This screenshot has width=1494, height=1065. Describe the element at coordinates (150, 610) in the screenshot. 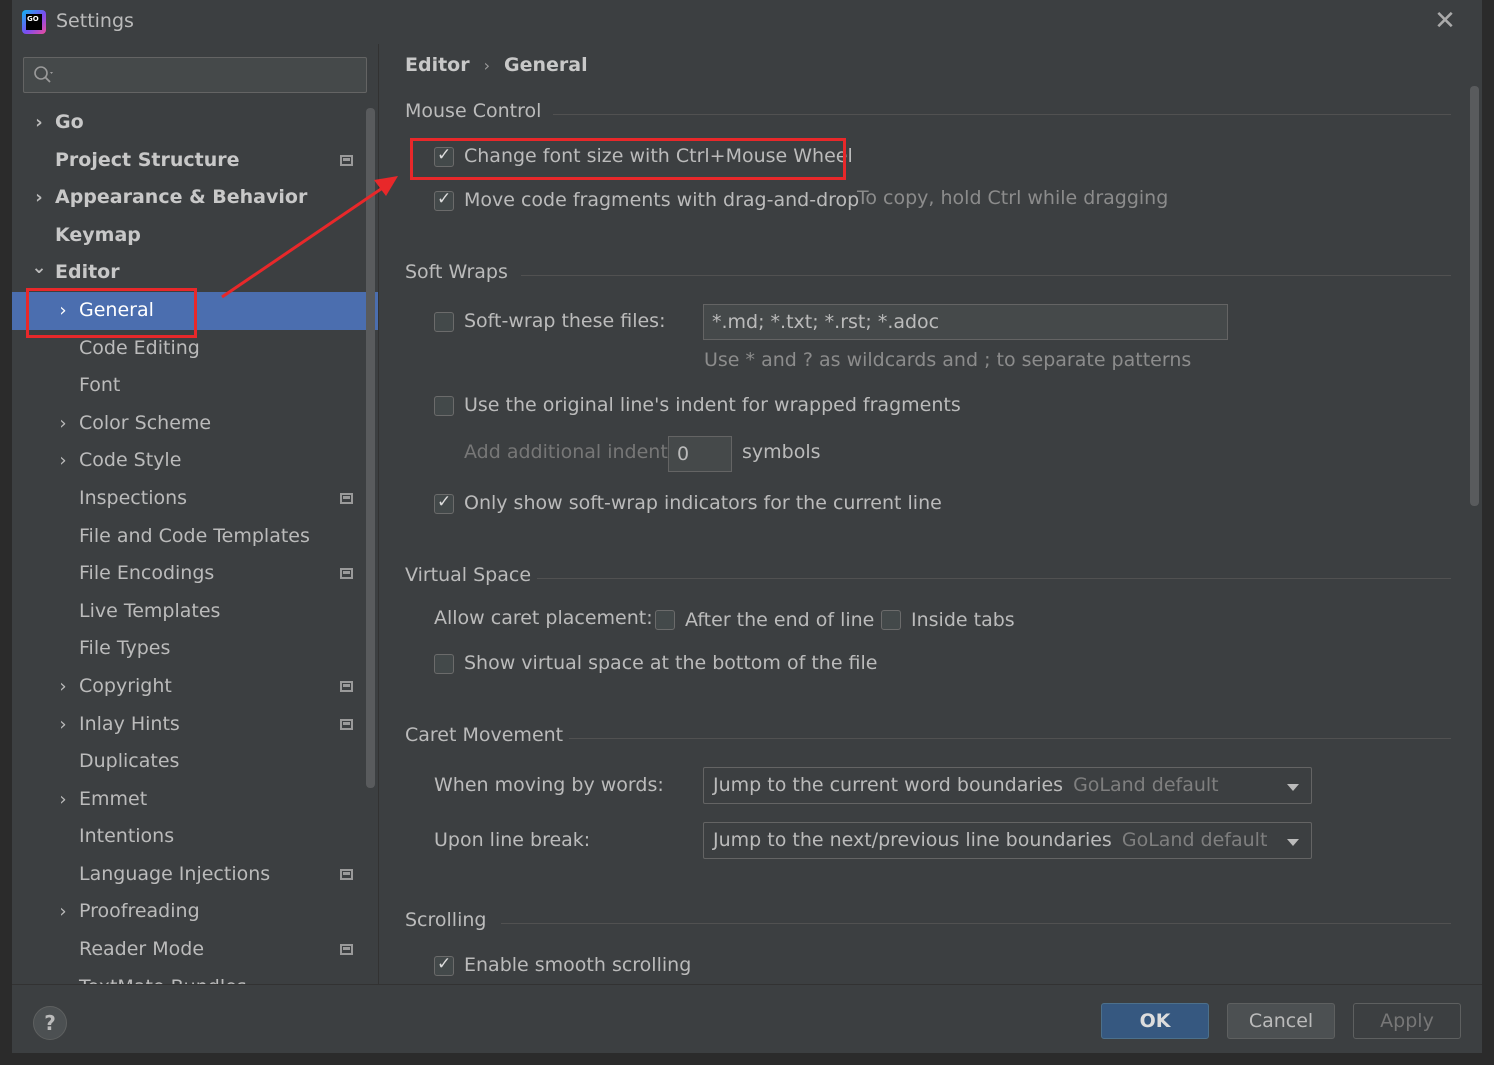

I see `sidebar-item-label: Live Templates` at that location.